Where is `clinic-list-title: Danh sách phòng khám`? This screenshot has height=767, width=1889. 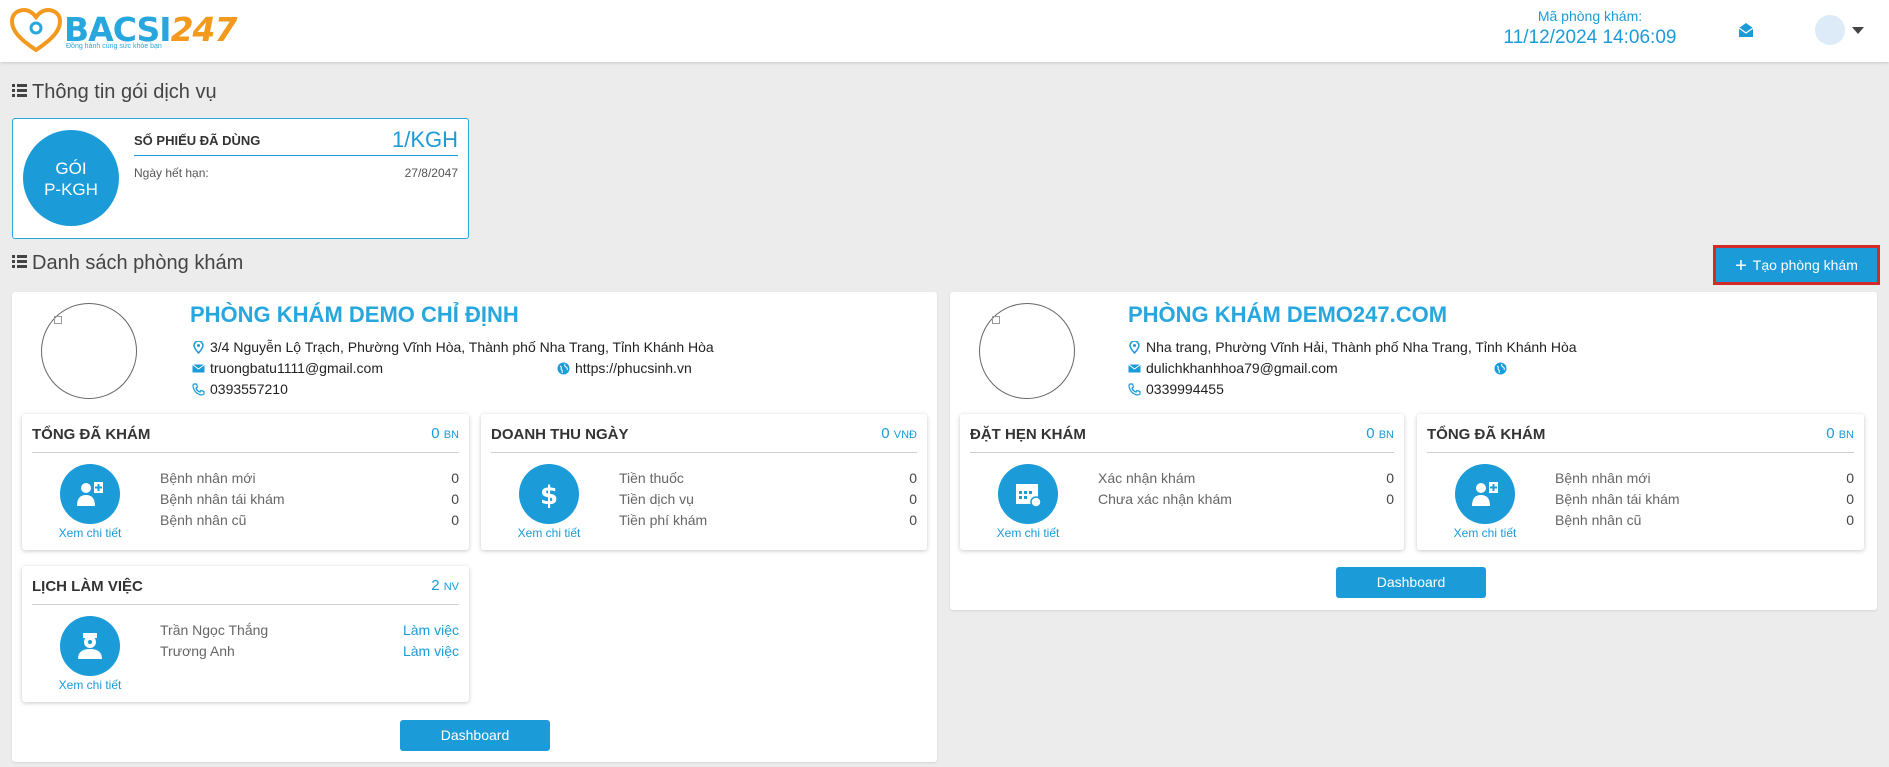
clinic-list-title: Danh sách phòng khám is located at coordinates (127, 263).